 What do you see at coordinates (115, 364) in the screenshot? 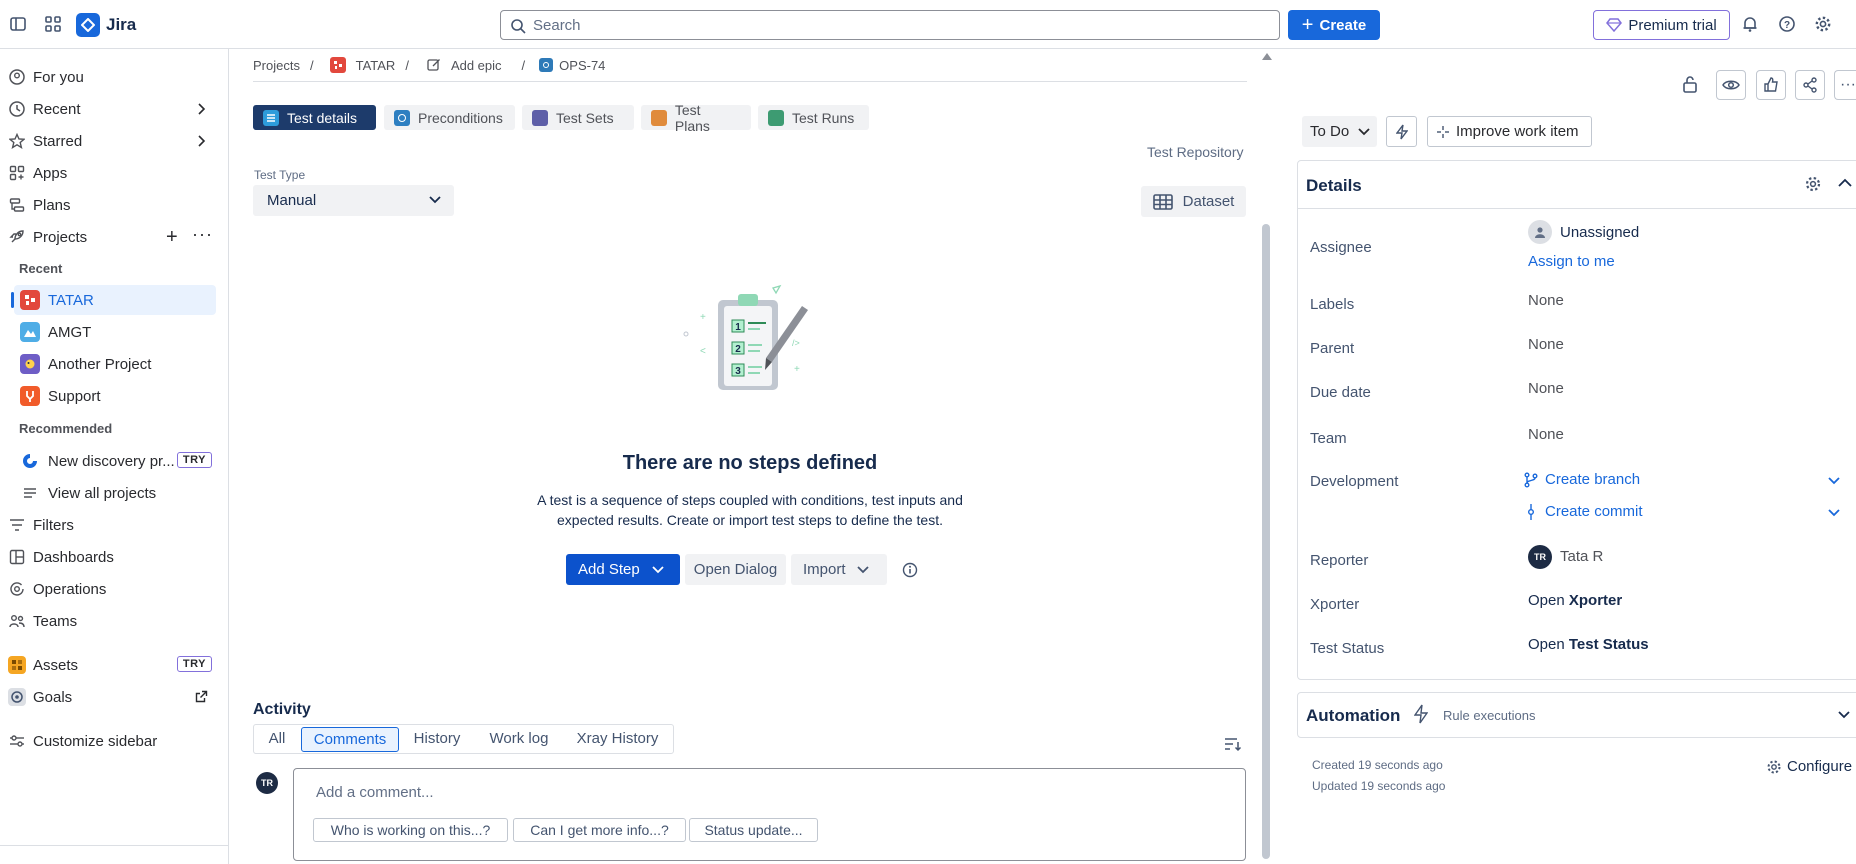
I see `sidebar-project-another-project: Another Project` at bounding box center [115, 364].